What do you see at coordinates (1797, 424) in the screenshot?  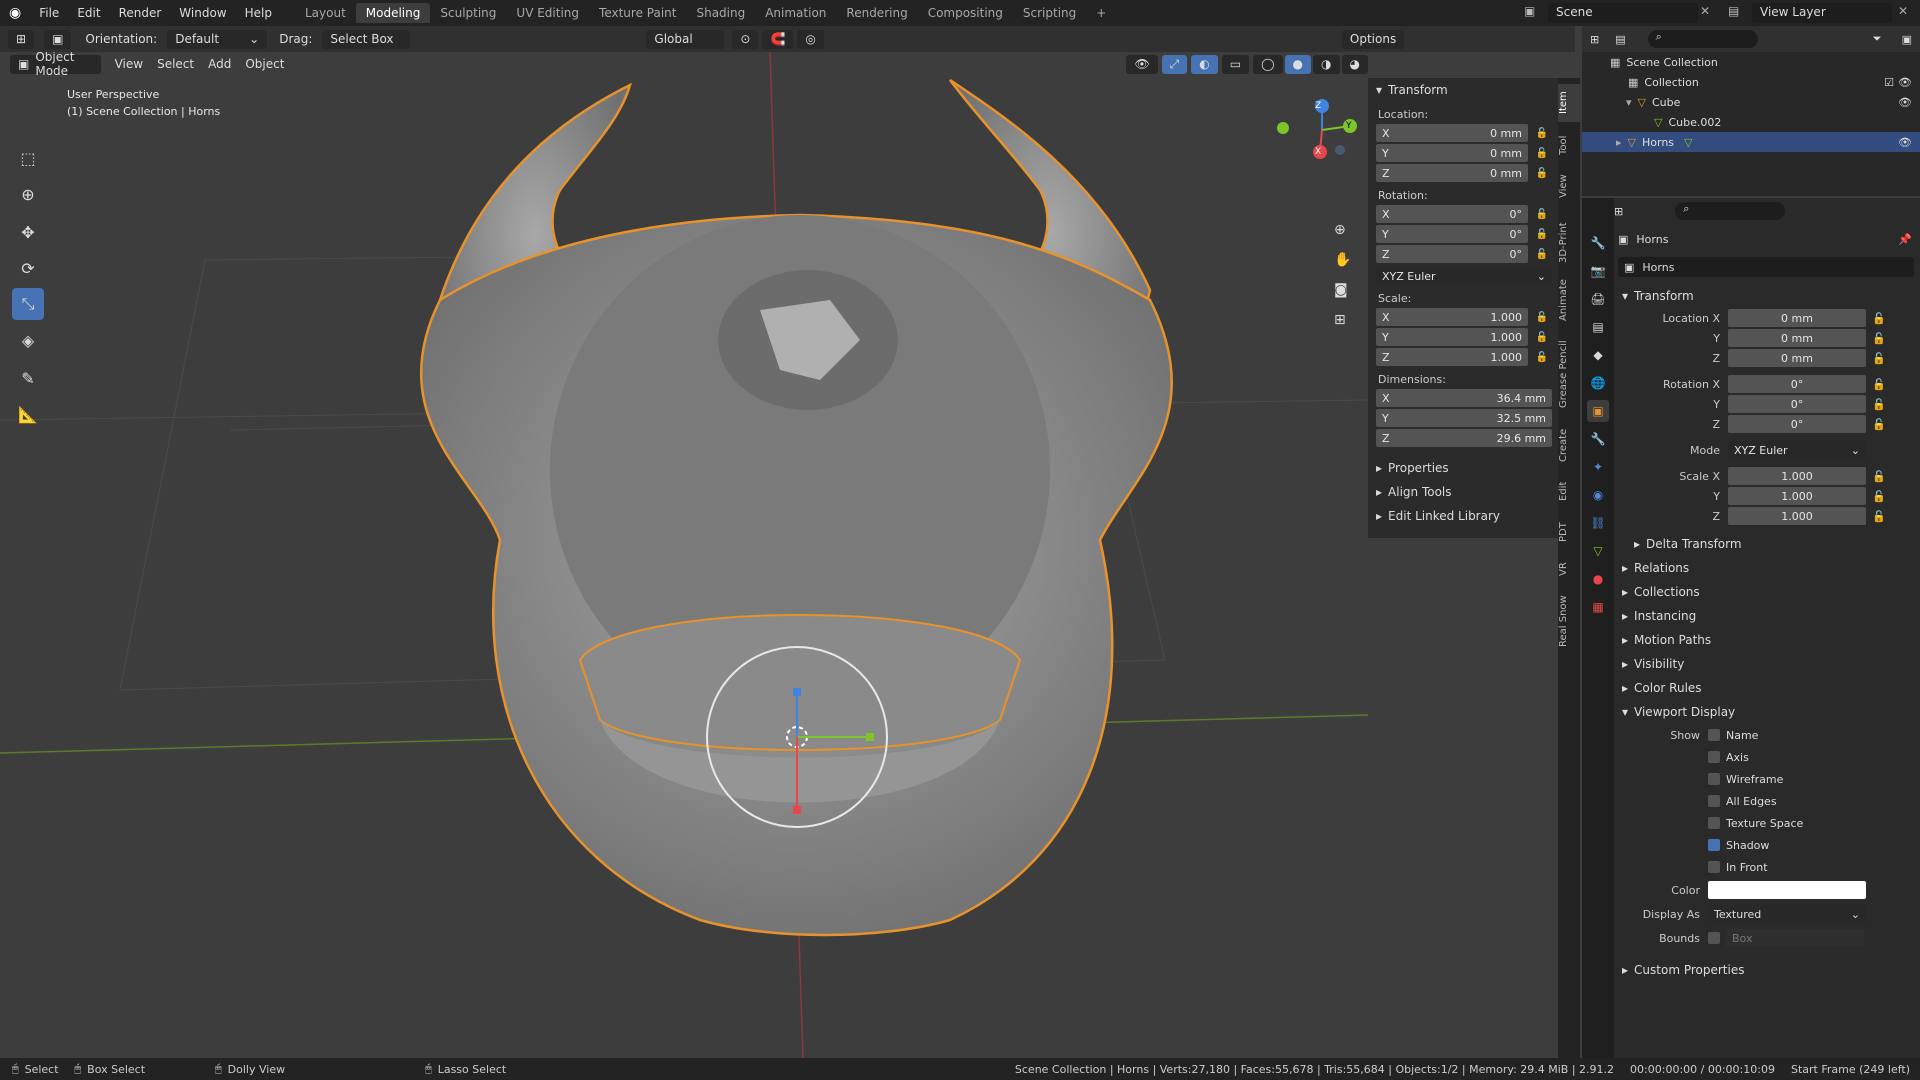 I see `rotation-z-input: 0°` at bounding box center [1797, 424].